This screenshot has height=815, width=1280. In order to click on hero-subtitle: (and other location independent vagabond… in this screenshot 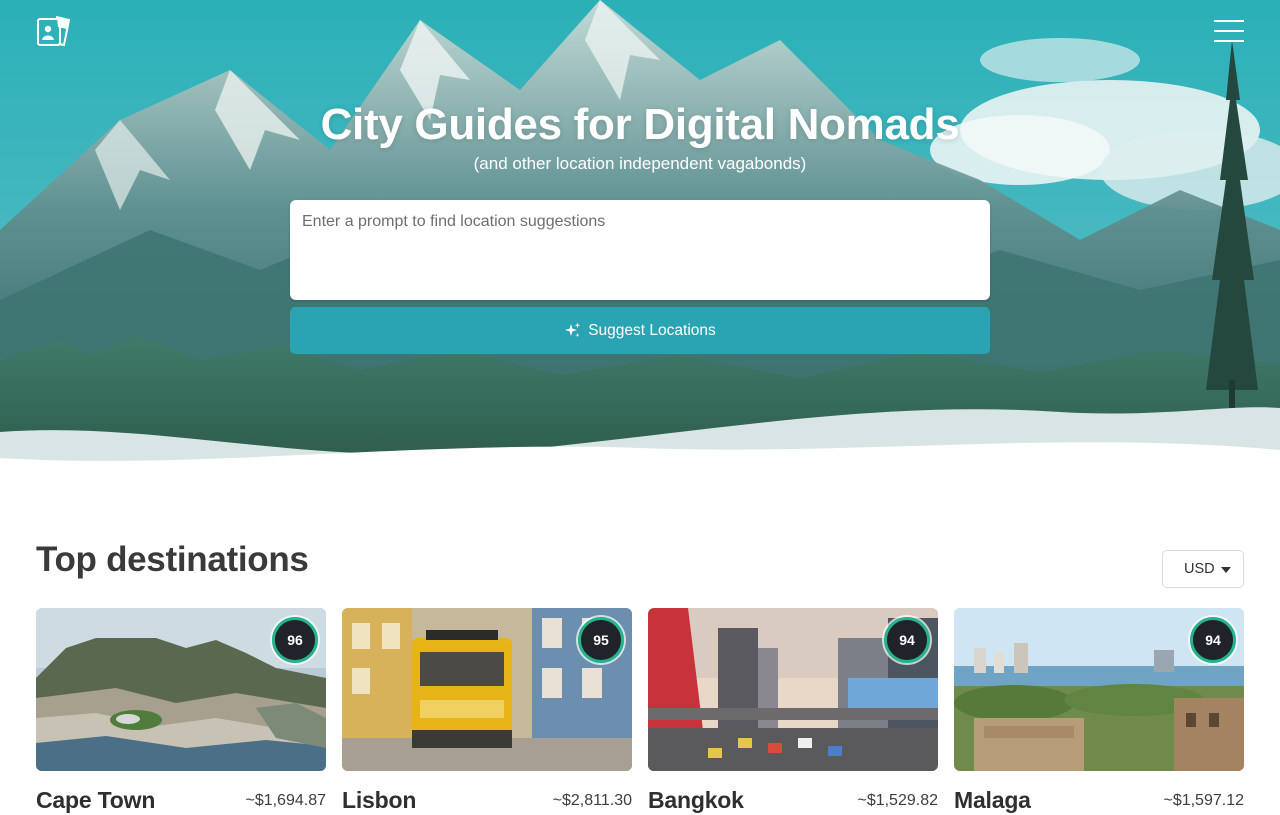, I will do `click(640, 163)`.